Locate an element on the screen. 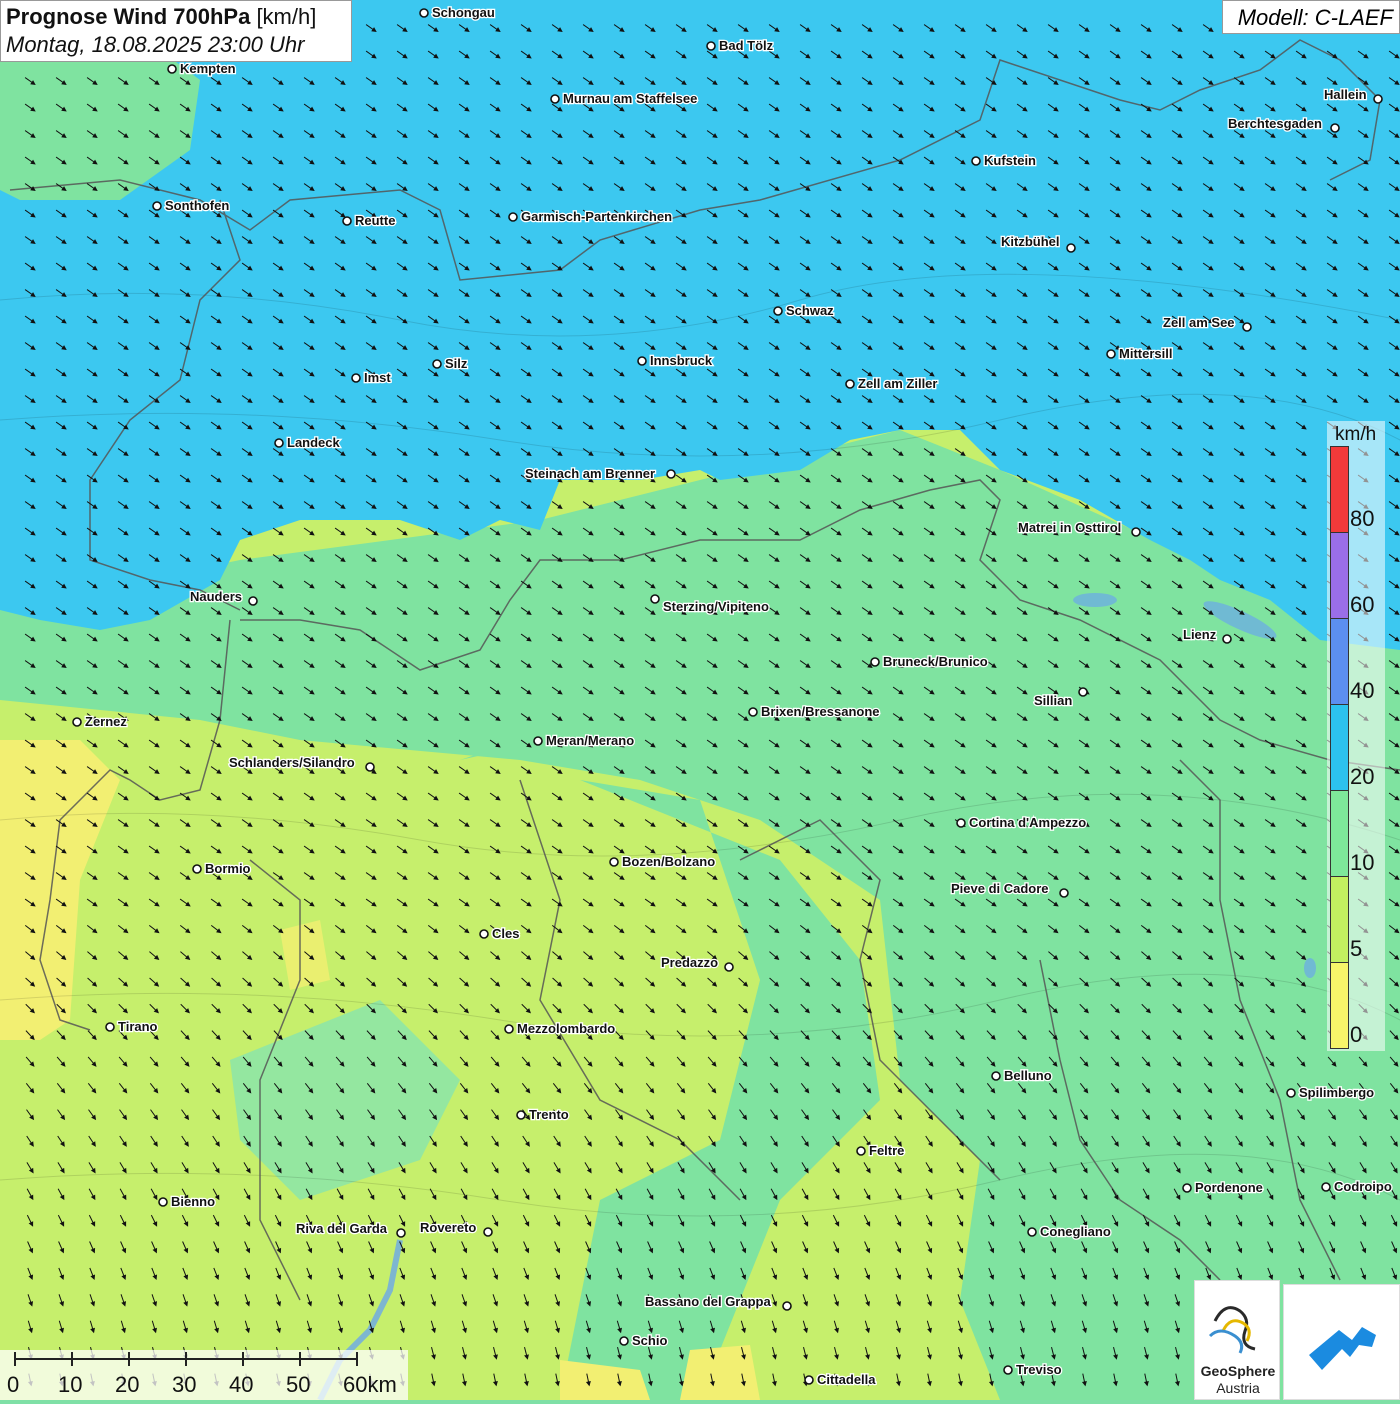 The image size is (1400, 1404). city-label: Sillian is located at coordinates (1053, 700).